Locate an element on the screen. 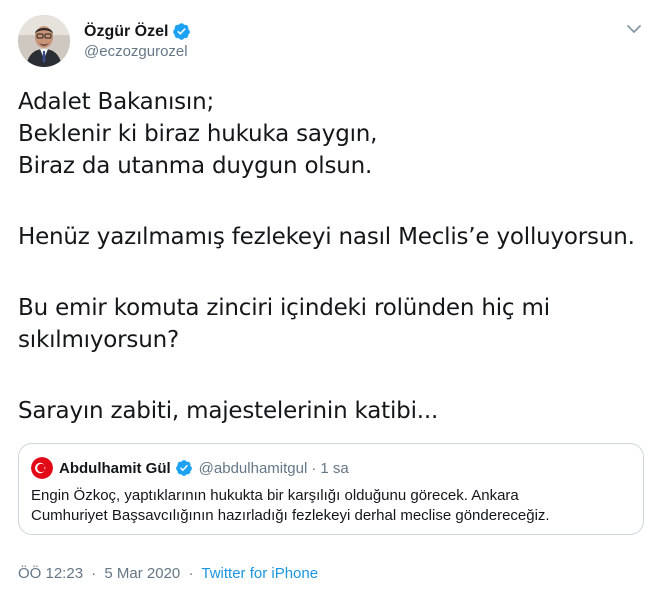  author-name-text: Özgür Özel is located at coordinates (126, 32).